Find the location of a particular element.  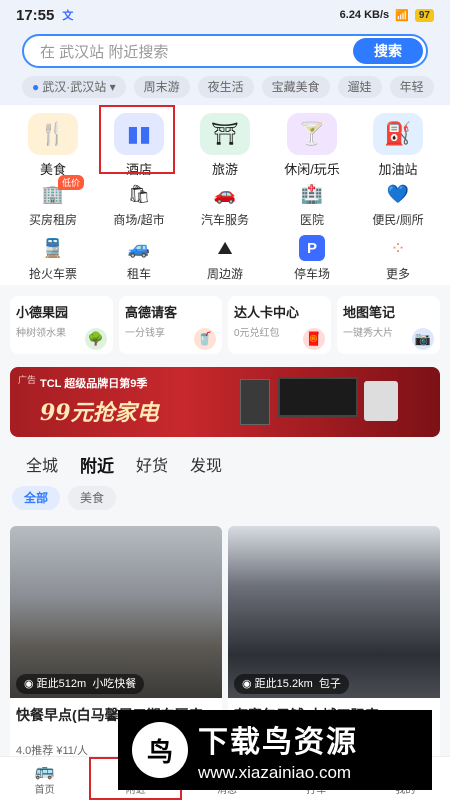

search-input: 在 武汉站 附近搜索 is located at coordinates (196, 51).